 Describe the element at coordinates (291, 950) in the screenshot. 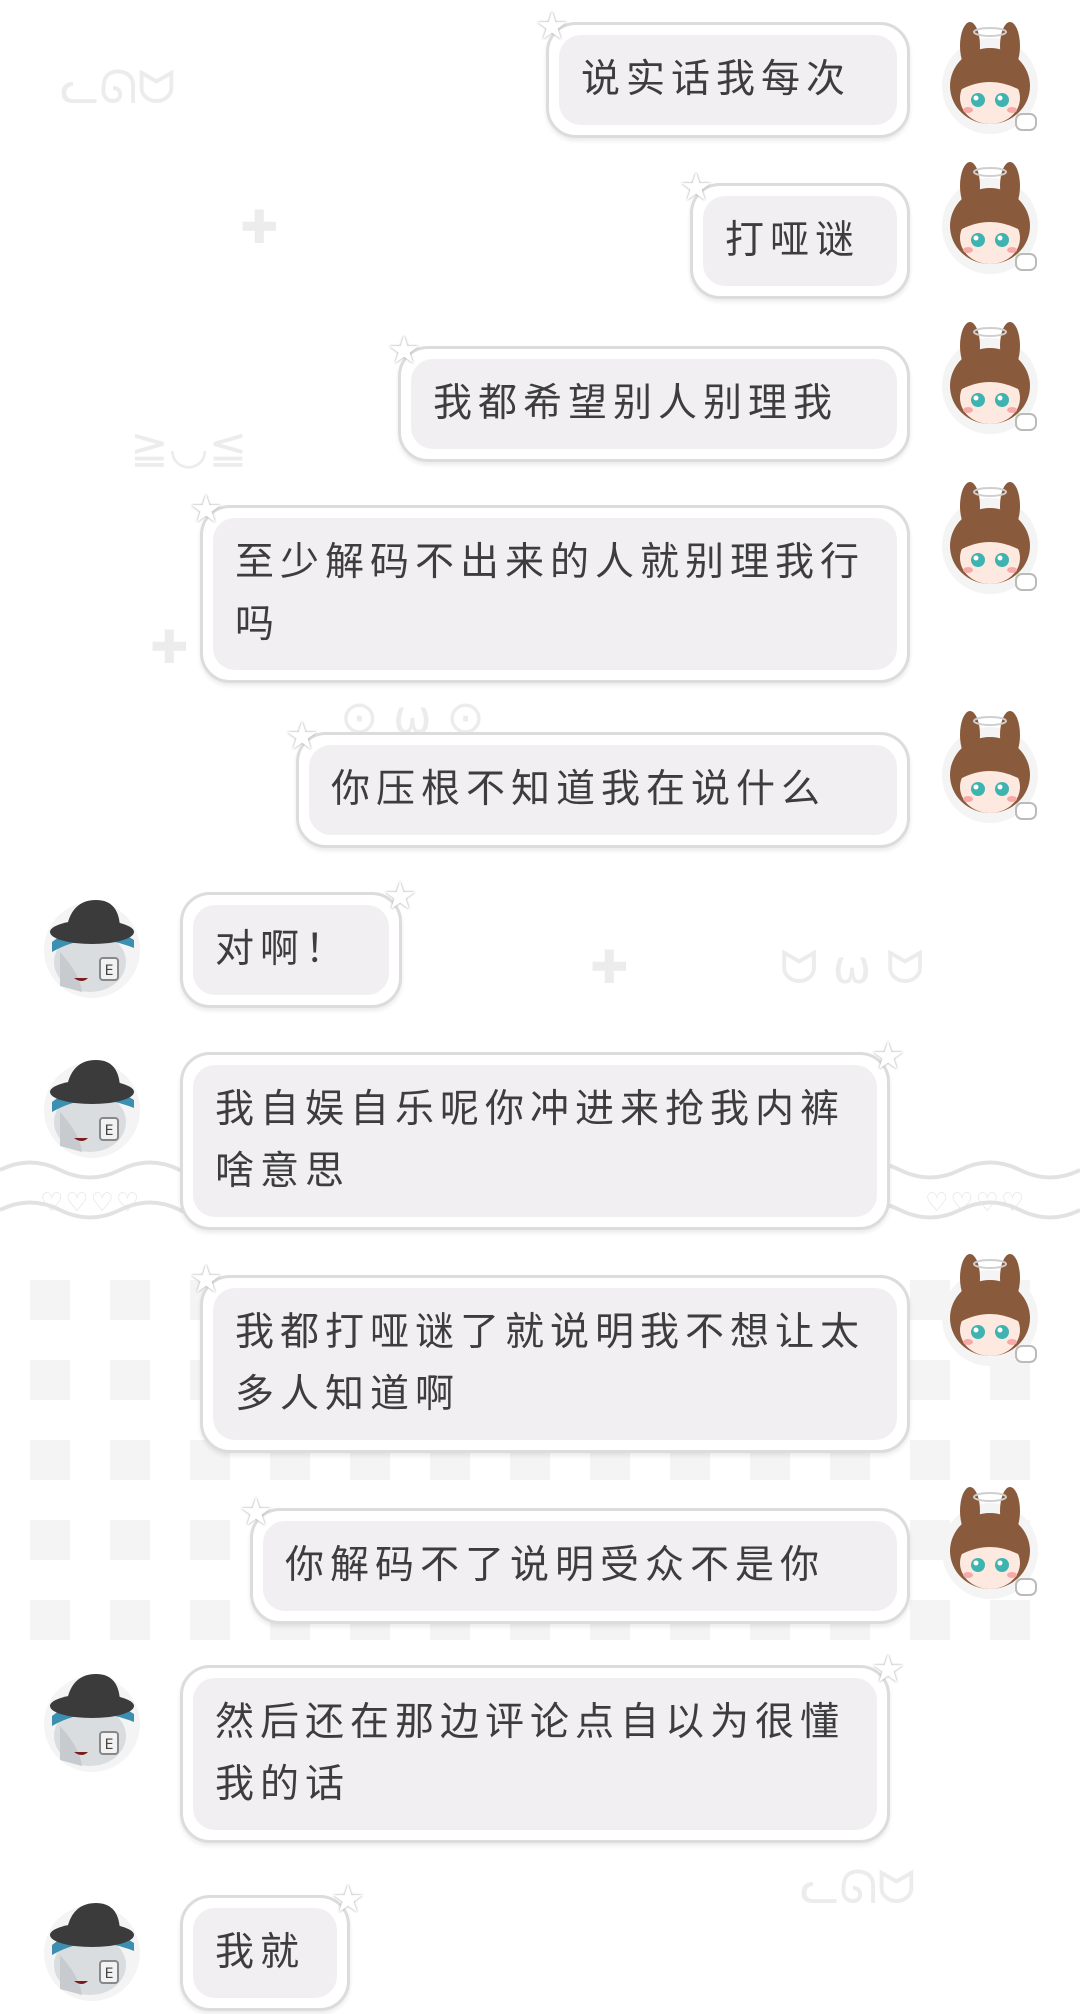

I see `message-text: 对啊！` at that location.